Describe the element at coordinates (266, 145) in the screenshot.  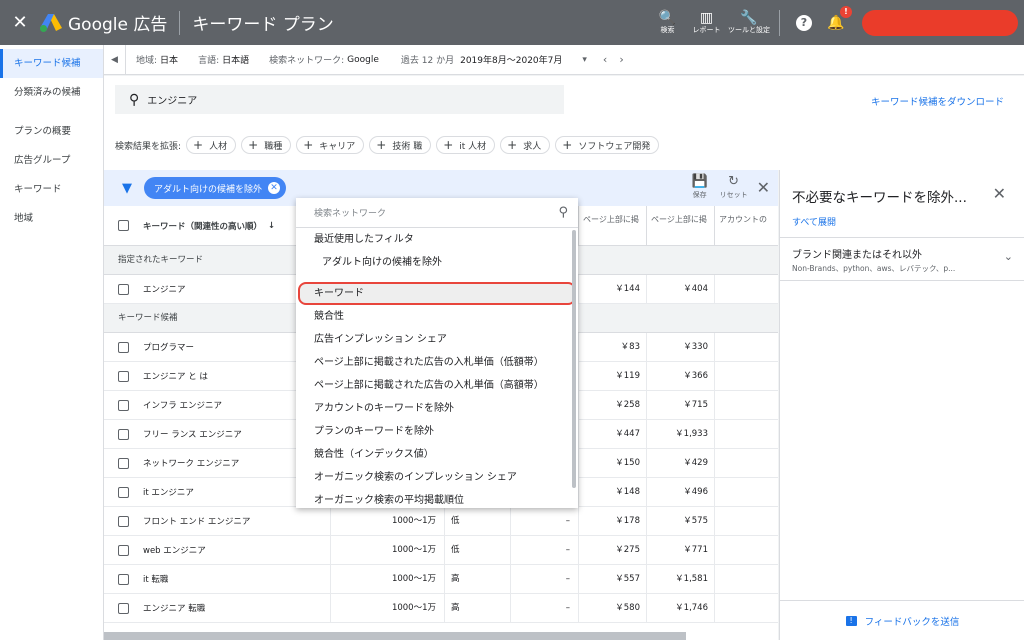
I see `expand-chip: + 職種` at that location.